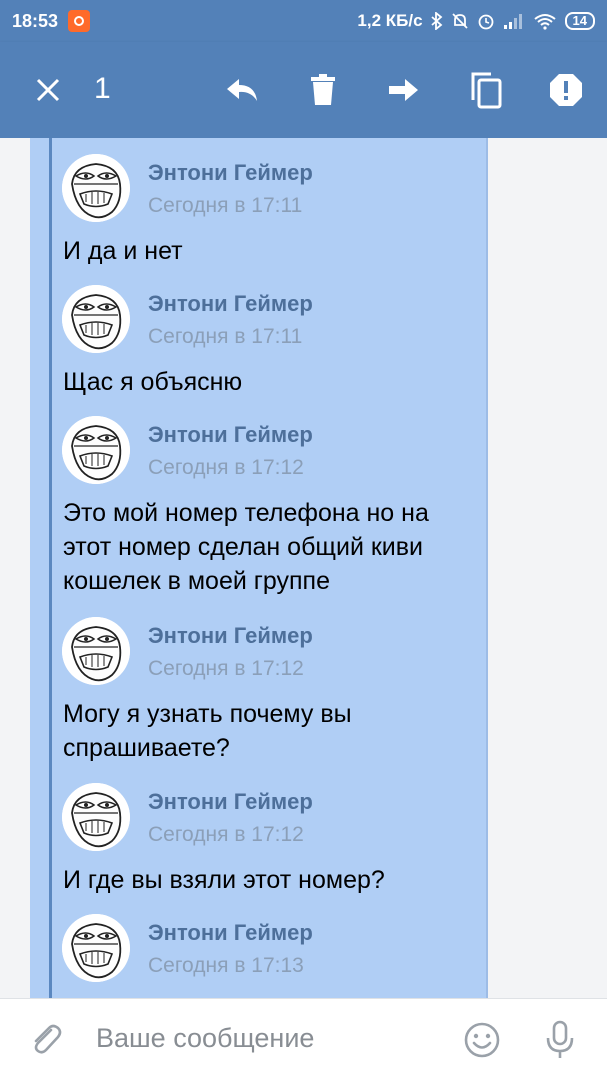 Image resolution: width=607 pixels, height=1080 pixels. I want to click on forward-icon, so click(403, 90).